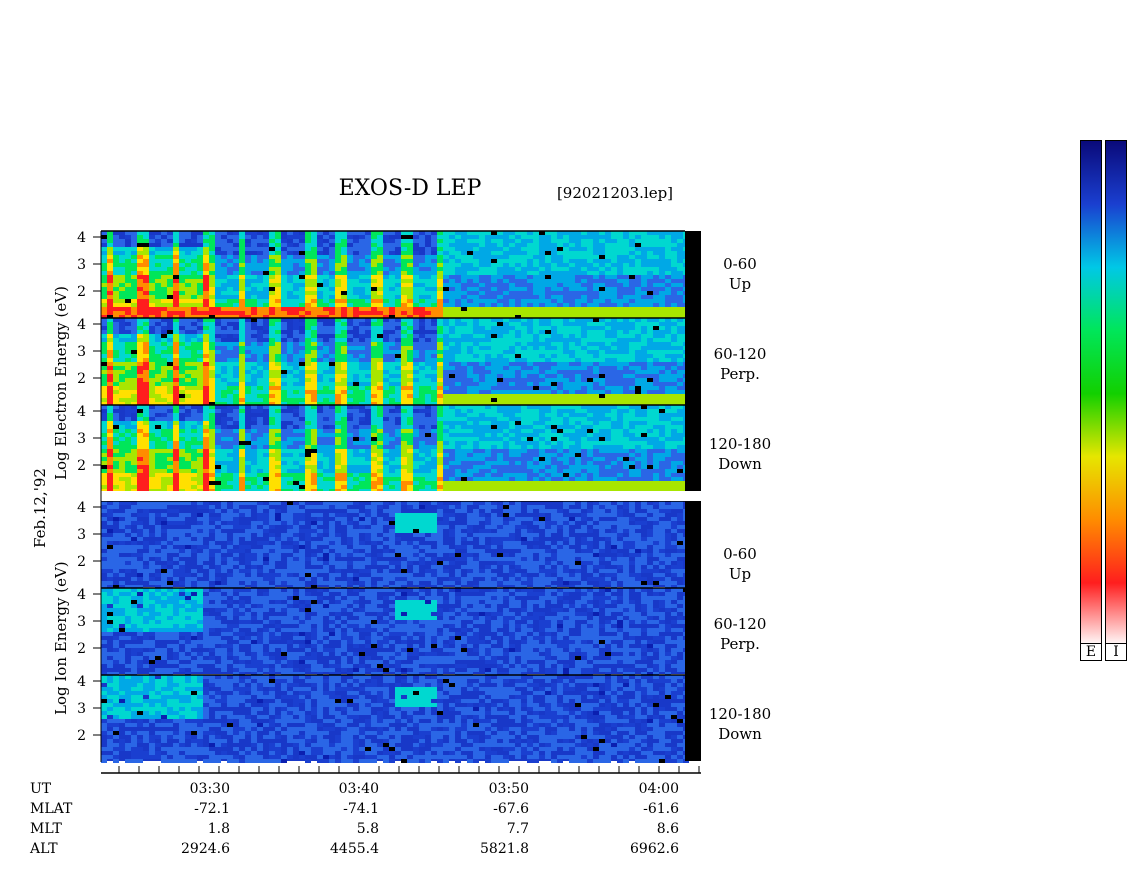  What do you see at coordinates (517, 829) in the screenshot?
I see `mlt-0350: 7.7` at bounding box center [517, 829].